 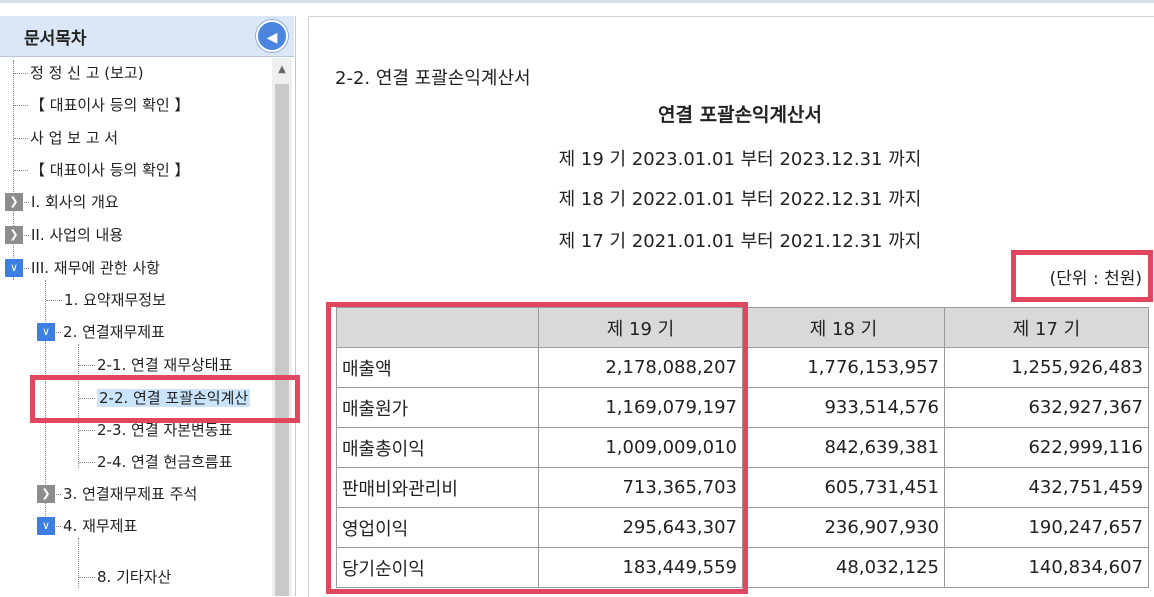 I want to click on toc-item-cash-flow: 2-4. 연결 현금흐름표, so click(x=155, y=462).